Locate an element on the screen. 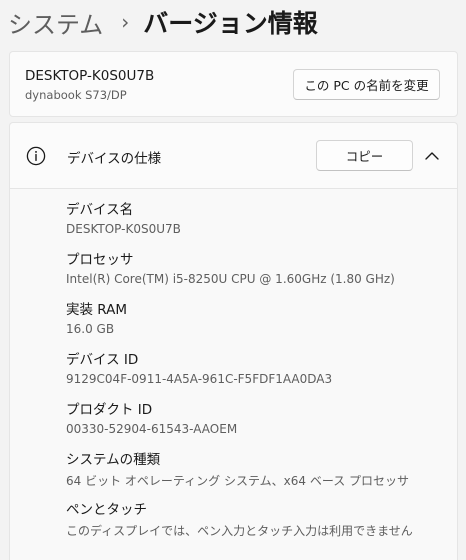  spec-label: システムの種類 is located at coordinates (113, 460).